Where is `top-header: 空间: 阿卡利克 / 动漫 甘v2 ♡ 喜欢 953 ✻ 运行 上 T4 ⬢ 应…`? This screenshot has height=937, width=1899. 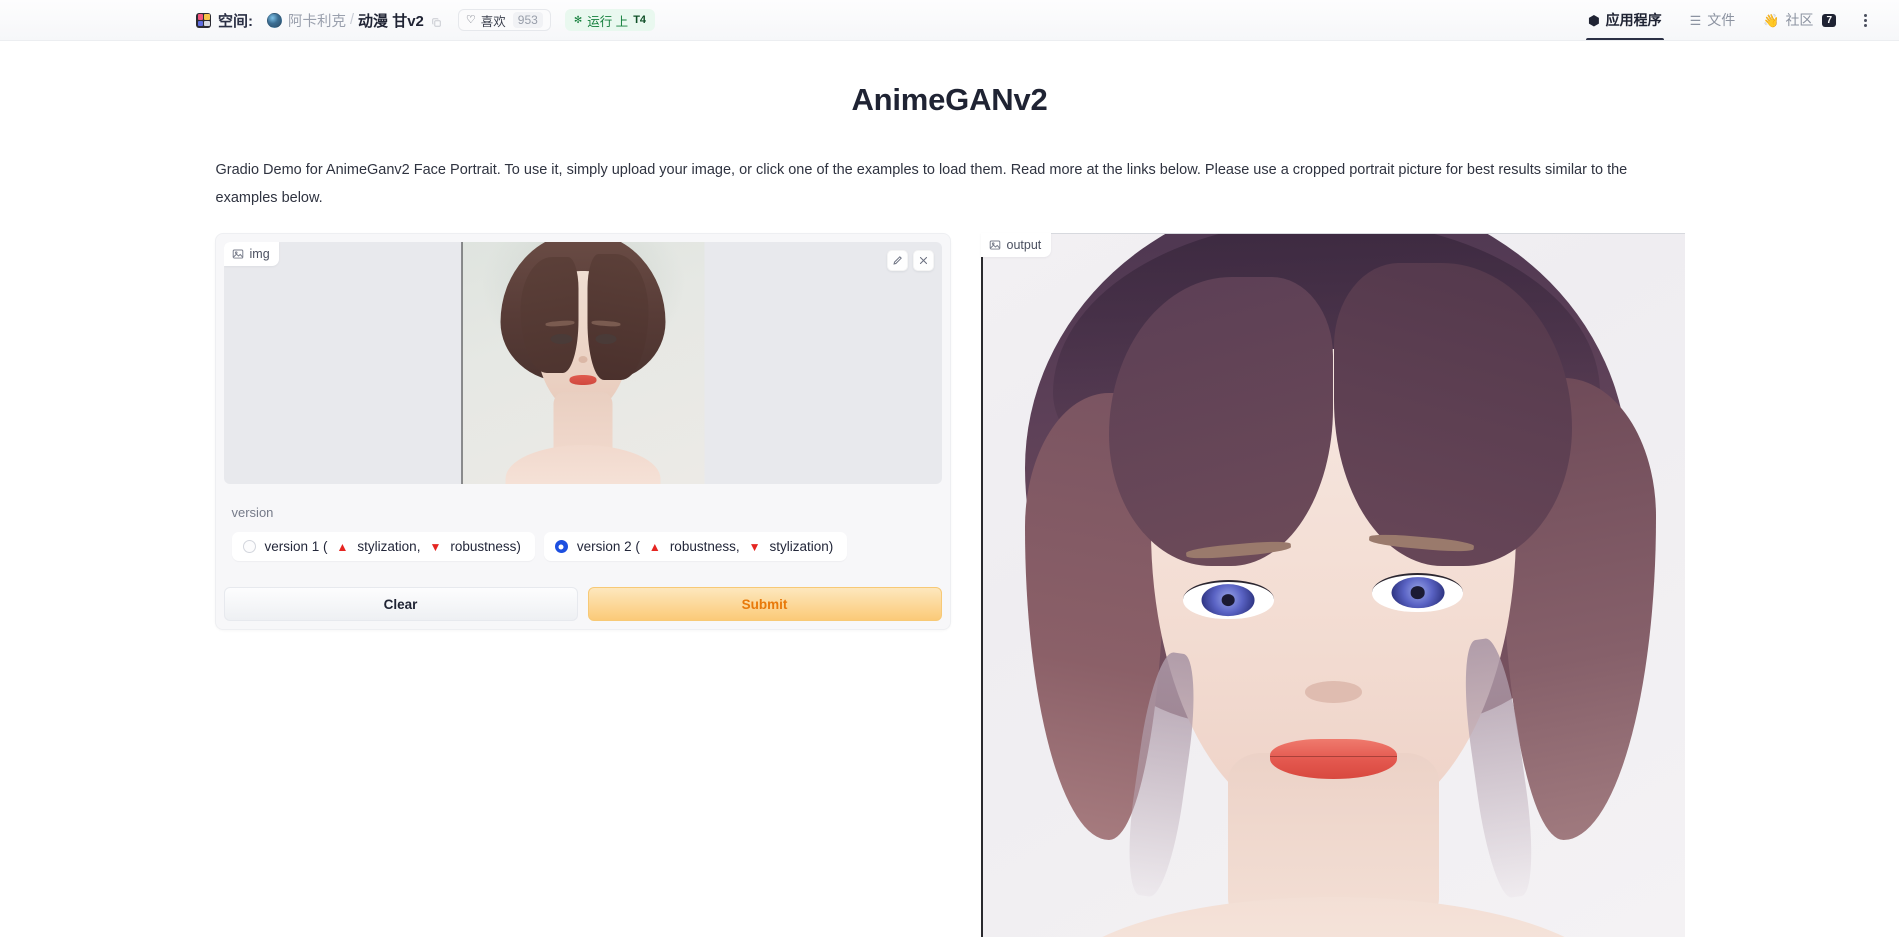
top-header: 空间: 阿卡利克 / 动漫 甘v2 ♡ 喜欢 953 ✻ 运行 上 T4 ⬢ 应… is located at coordinates (949, 20).